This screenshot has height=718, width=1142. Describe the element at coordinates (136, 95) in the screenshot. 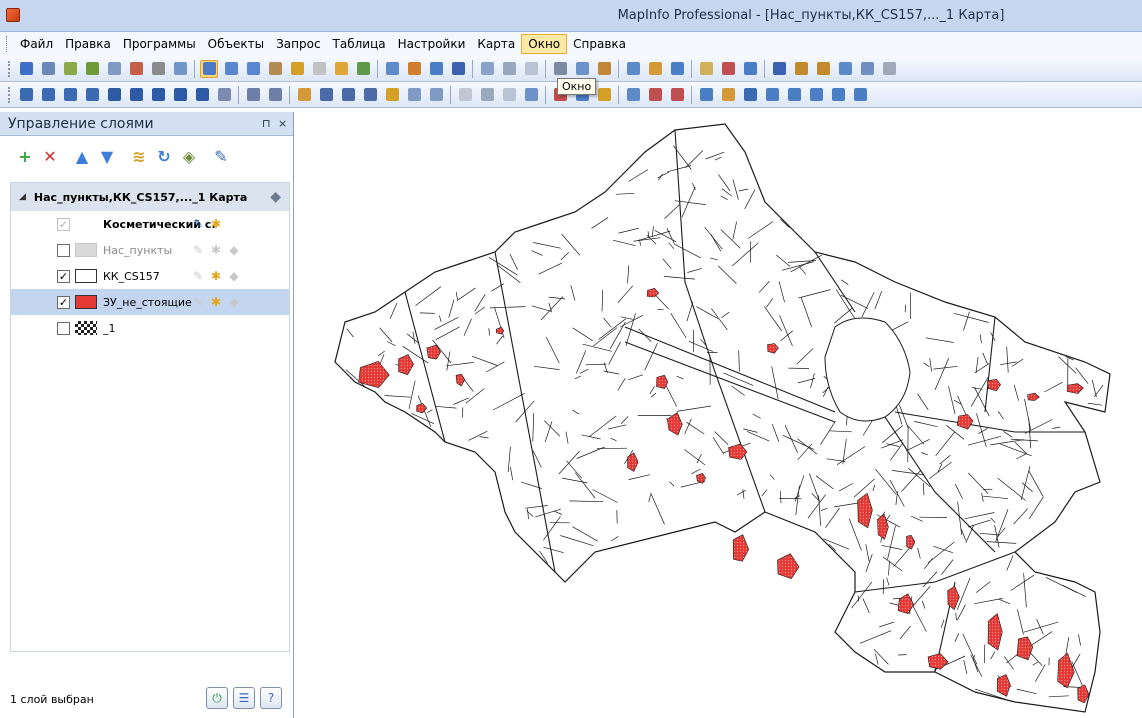

I see `tb2-tool-5-icon` at that location.